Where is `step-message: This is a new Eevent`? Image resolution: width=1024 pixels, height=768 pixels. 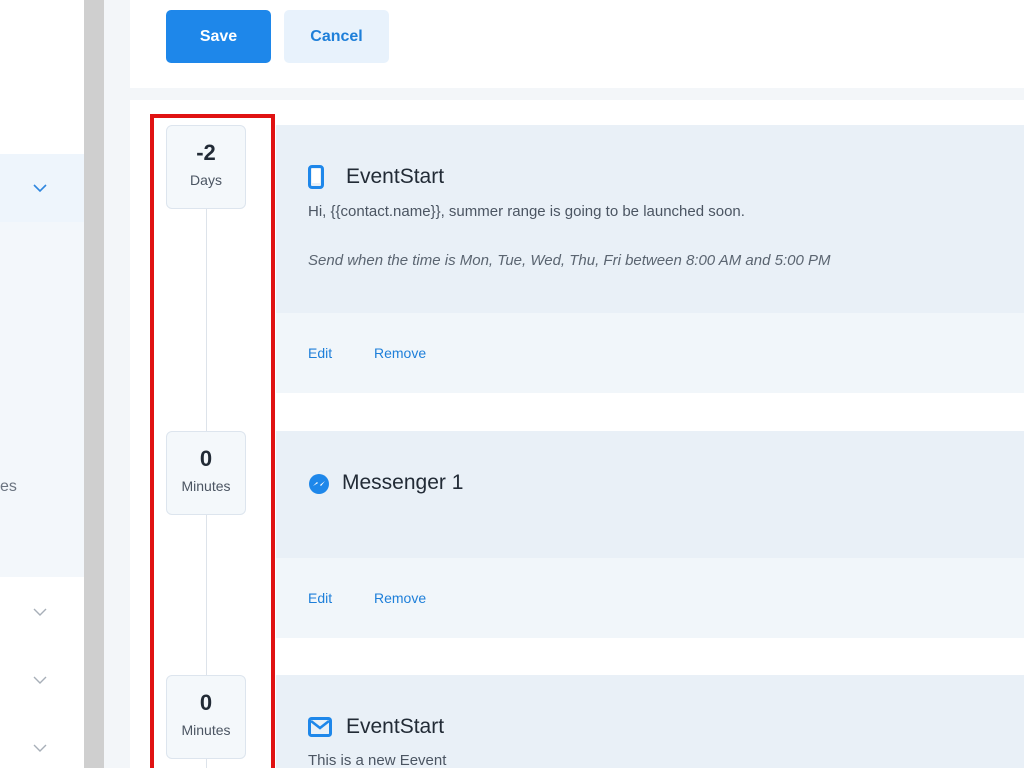
step-message: This is a new Eevent is located at coordinates (377, 760).